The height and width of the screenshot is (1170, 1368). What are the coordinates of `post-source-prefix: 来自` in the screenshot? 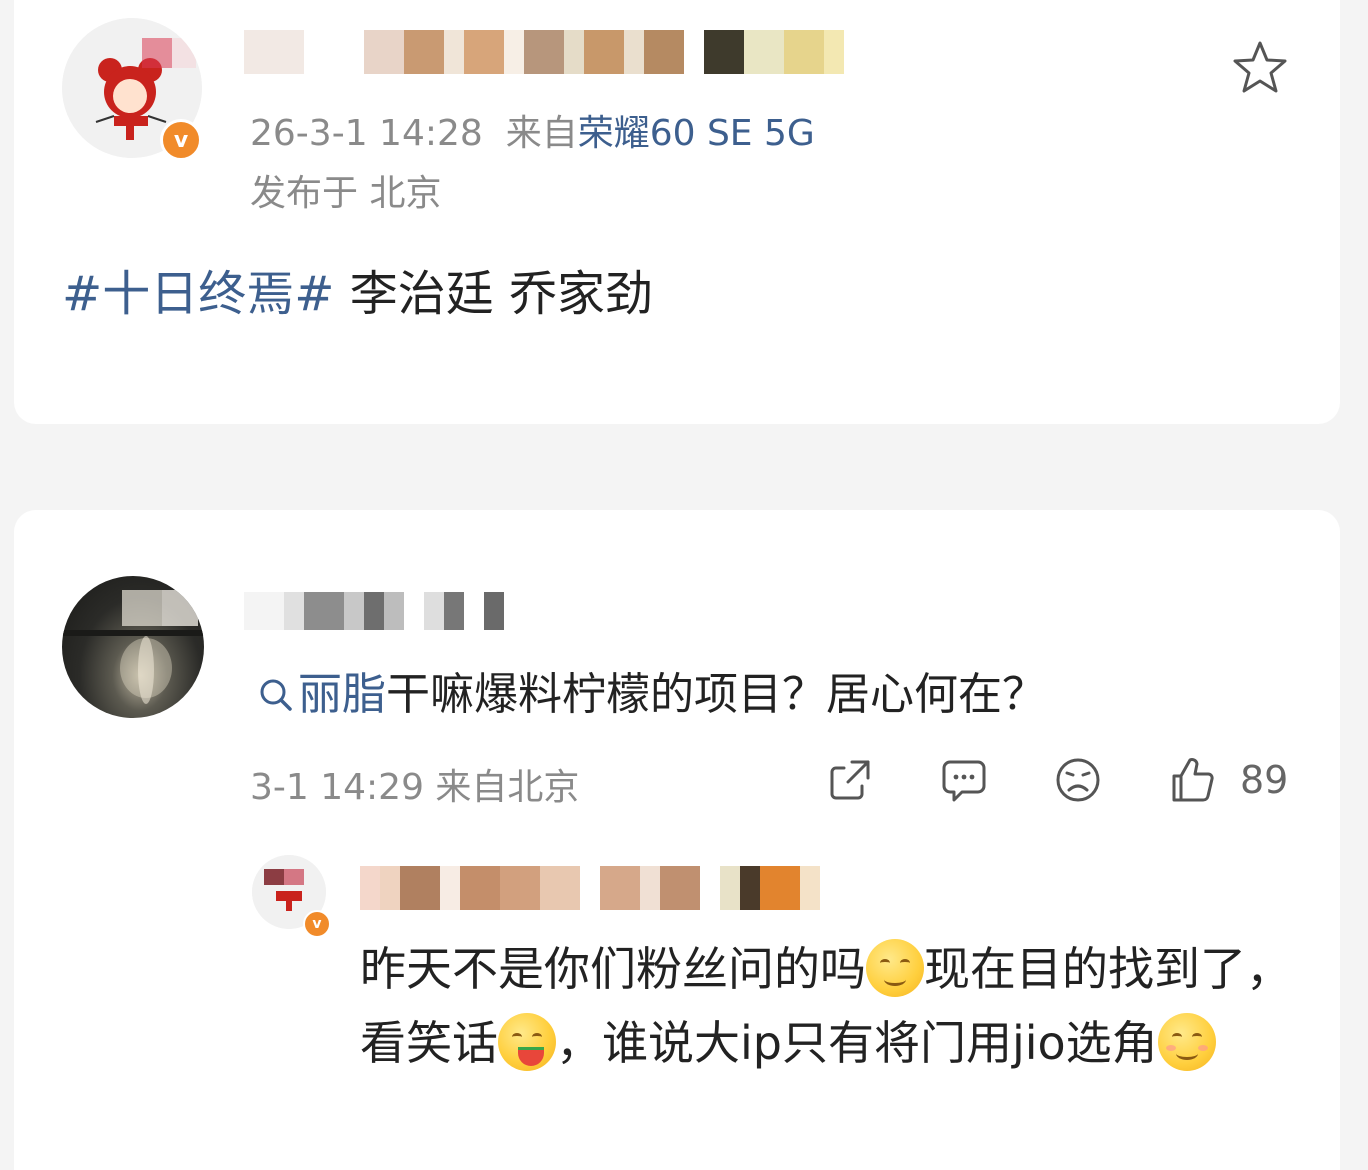 It's located at (541, 133).